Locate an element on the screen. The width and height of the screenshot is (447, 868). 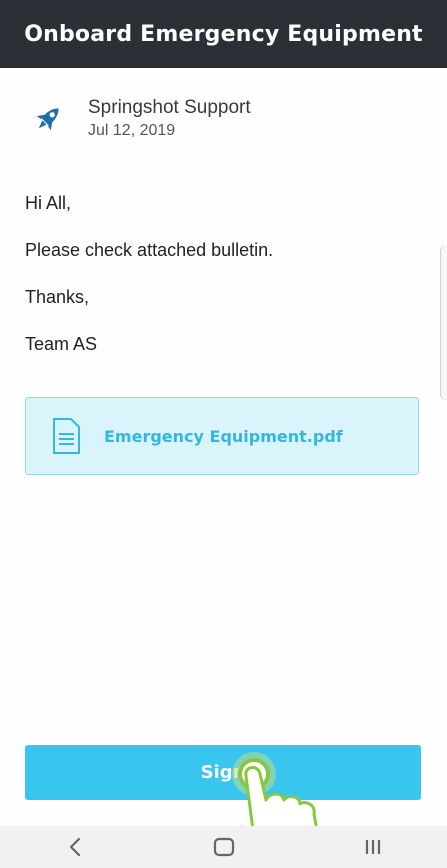
scroll-edge is located at coordinates (443, 322).